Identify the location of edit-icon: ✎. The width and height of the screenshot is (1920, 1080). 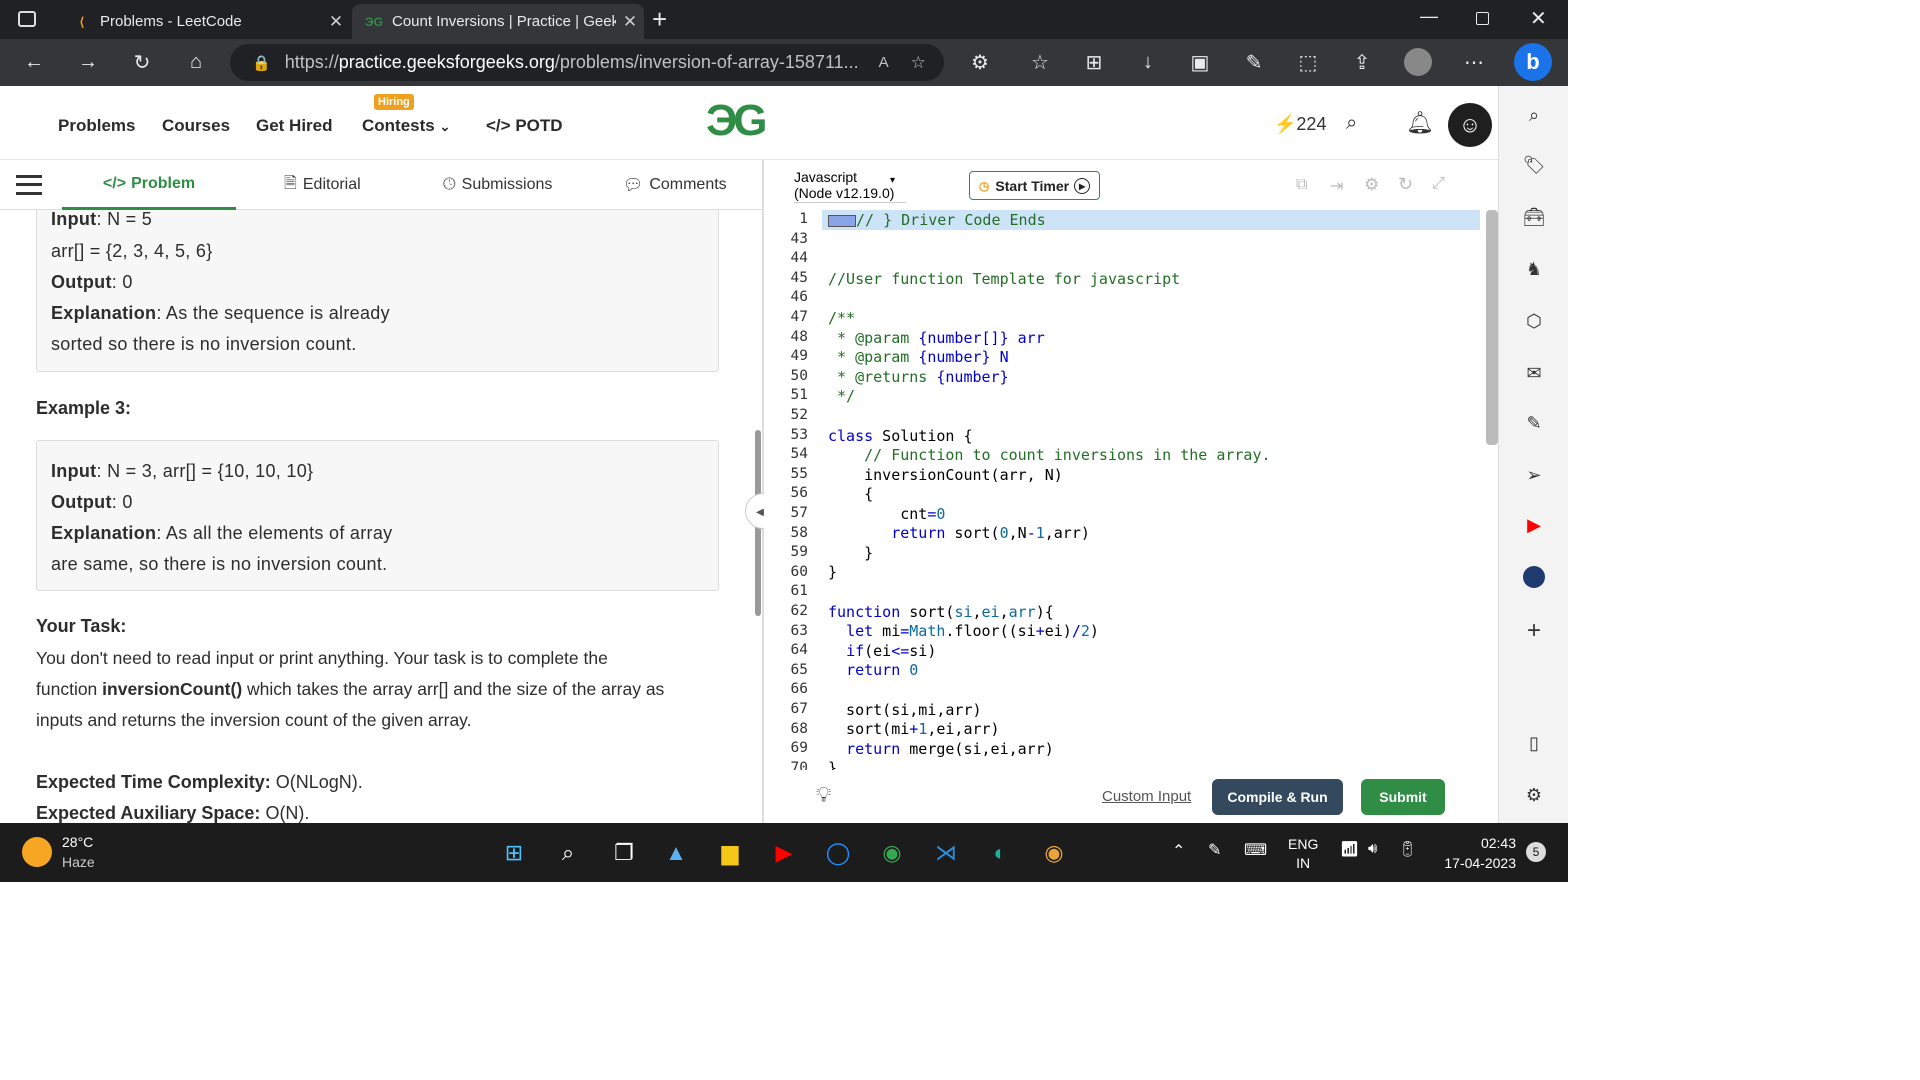
(1254, 62).